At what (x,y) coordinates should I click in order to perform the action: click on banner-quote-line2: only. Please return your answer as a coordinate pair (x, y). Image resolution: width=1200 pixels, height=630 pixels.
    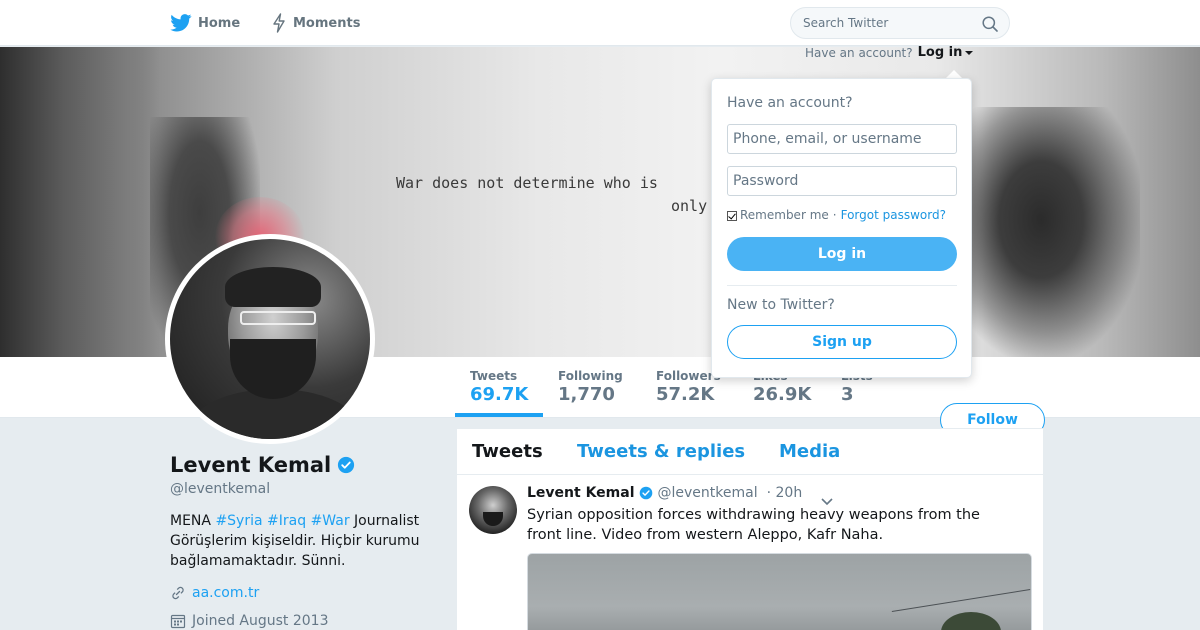
    Looking at the image, I should click on (689, 206).